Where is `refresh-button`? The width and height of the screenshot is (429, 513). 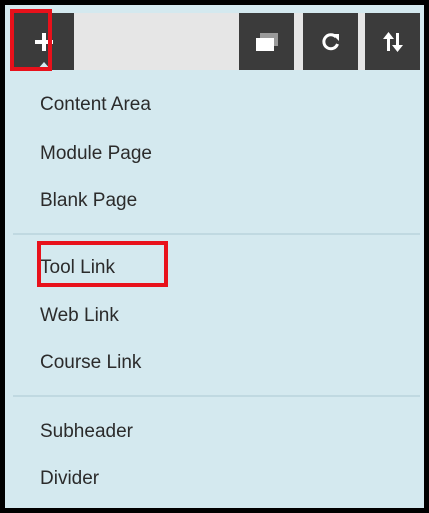 refresh-button is located at coordinates (330, 41).